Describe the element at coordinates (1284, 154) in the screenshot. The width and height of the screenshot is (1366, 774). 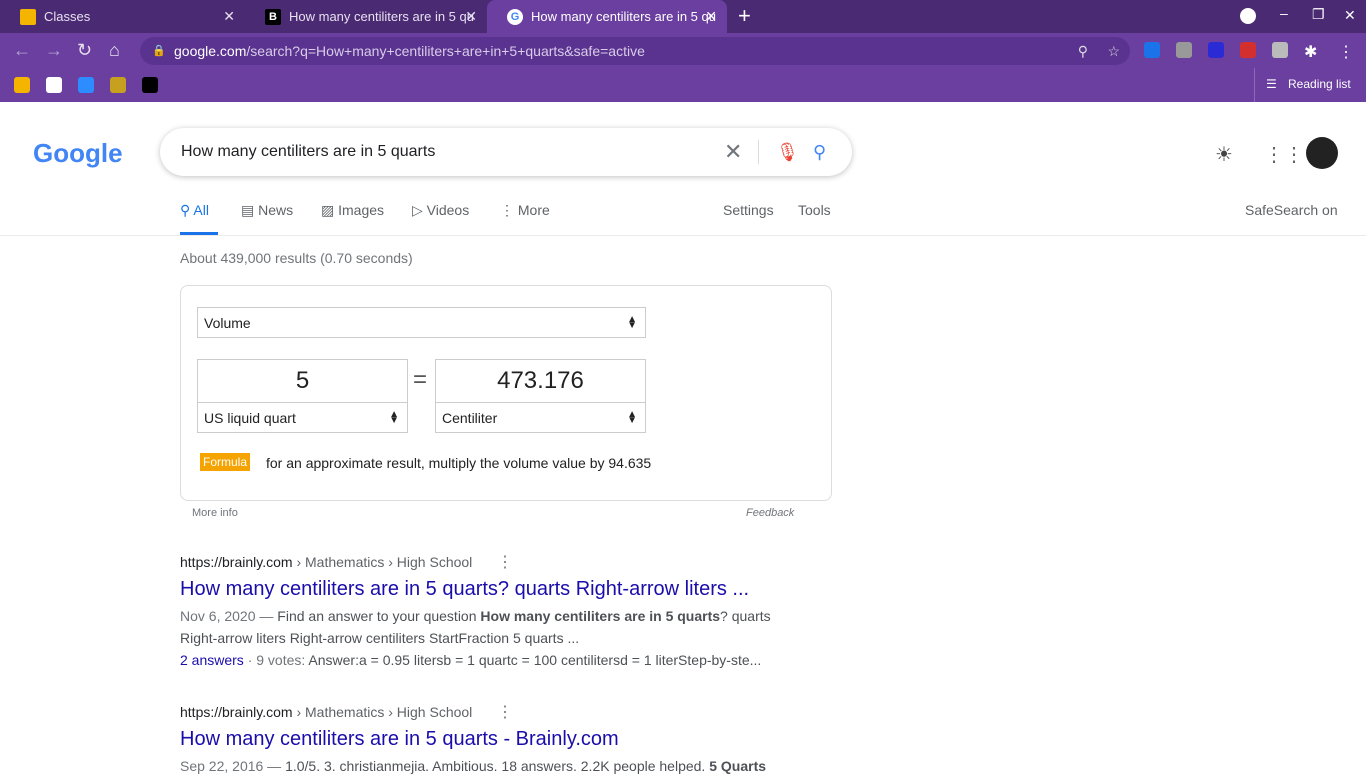
I see `apps-icon: ⋮⋮` at that location.